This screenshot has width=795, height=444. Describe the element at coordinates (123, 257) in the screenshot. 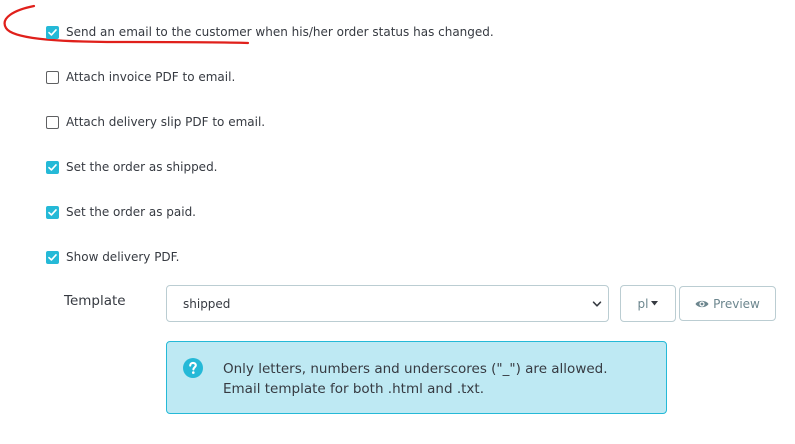

I see `show-delivery-pdf-label: Show delivery PDF.` at that location.